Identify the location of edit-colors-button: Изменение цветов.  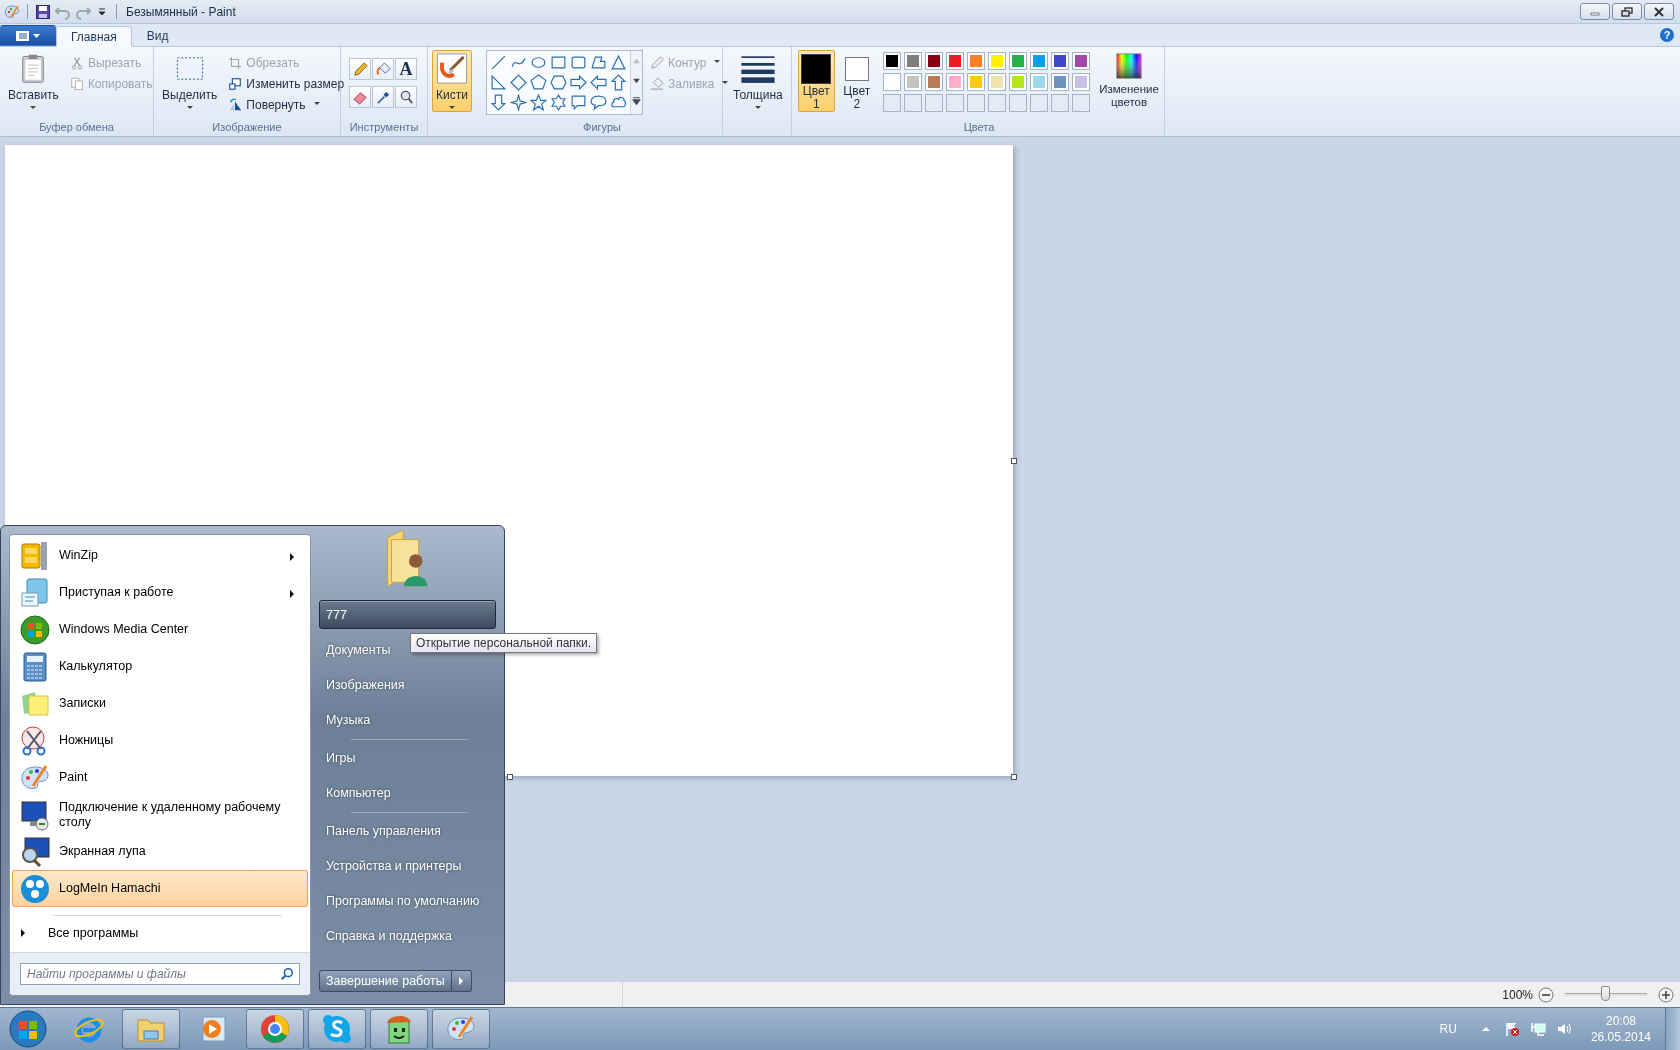
(1129, 81).